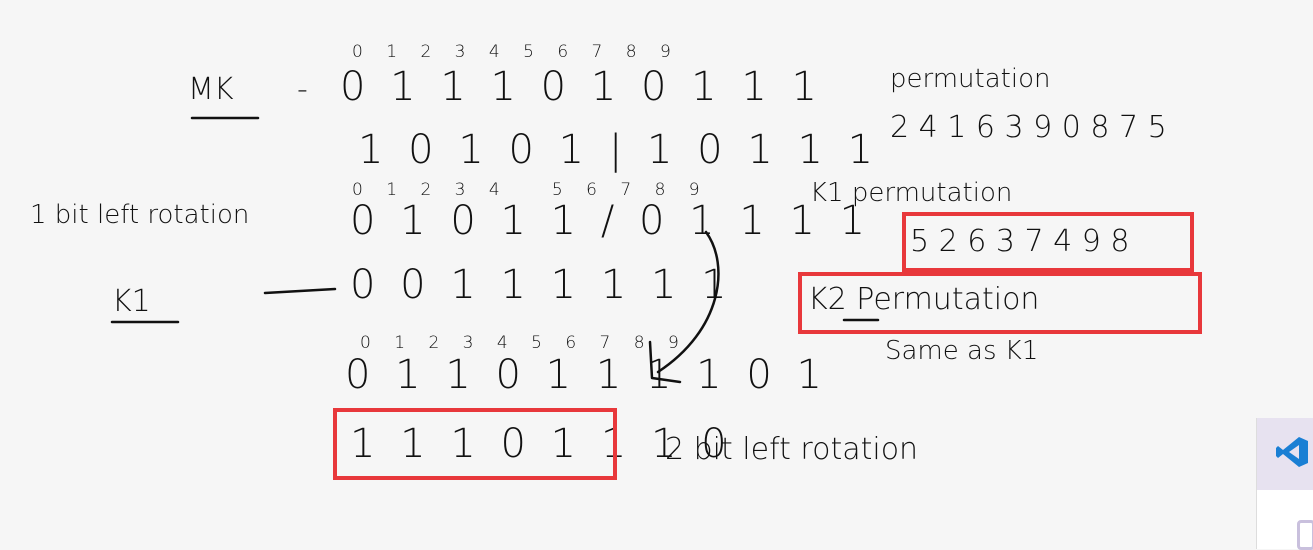  Describe the element at coordinates (1048, 242) in the screenshot. I see `k1-permutation-highlight` at that location.